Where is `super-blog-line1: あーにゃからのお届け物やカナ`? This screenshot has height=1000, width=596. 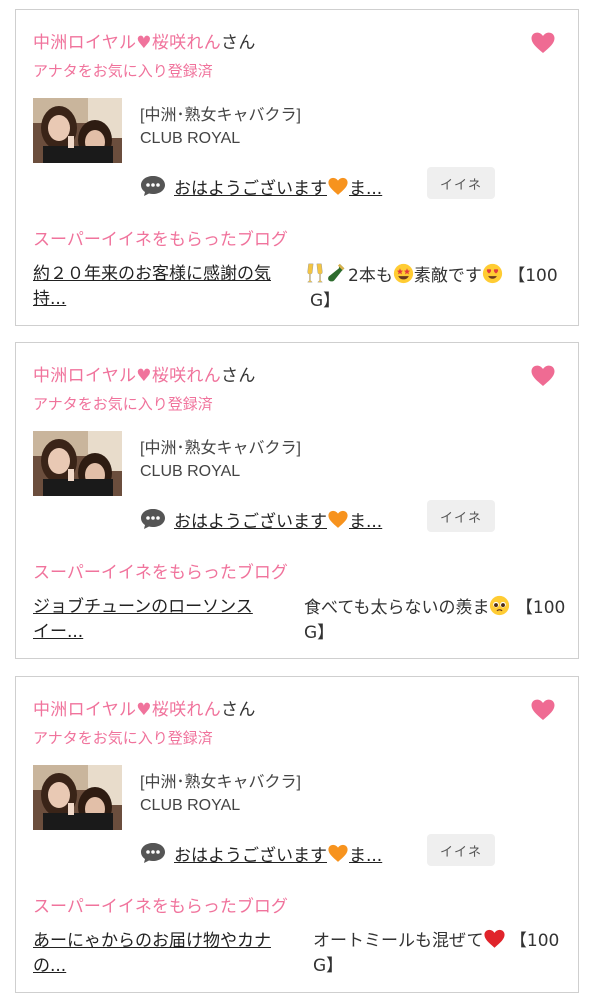 super-blog-line1: あーにゃからのお届け物やカナ is located at coordinates (152, 941).